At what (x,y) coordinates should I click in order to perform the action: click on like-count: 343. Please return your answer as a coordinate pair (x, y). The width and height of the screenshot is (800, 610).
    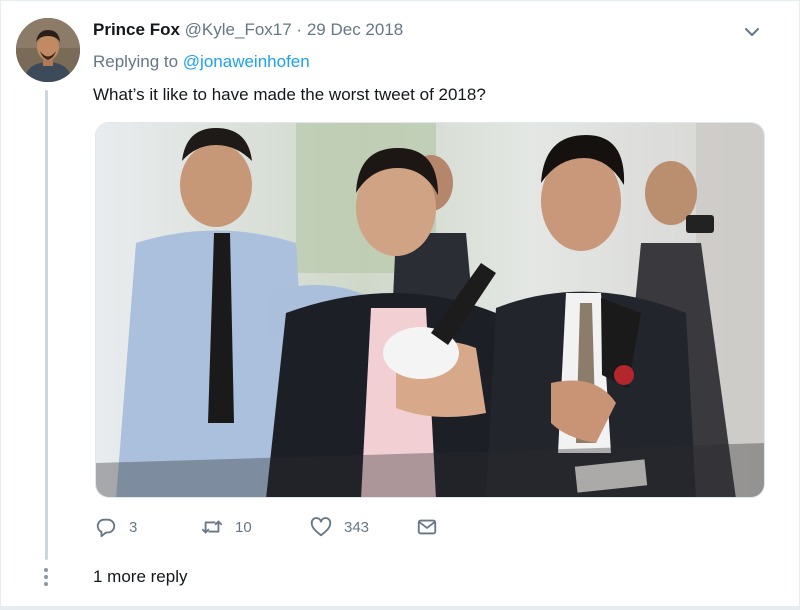
    Looking at the image, I should click on (357, 527).